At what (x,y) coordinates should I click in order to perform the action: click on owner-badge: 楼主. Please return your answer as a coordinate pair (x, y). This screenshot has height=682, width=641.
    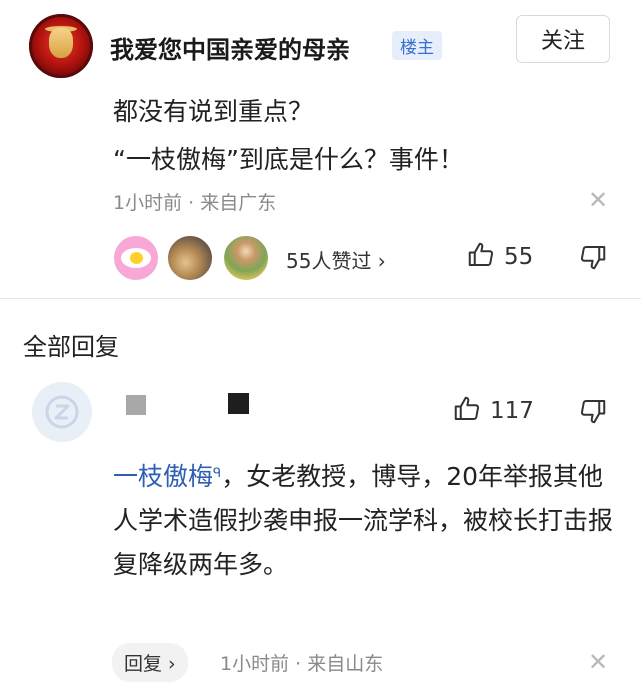
    Looking at the image, I should click on (417, 45).